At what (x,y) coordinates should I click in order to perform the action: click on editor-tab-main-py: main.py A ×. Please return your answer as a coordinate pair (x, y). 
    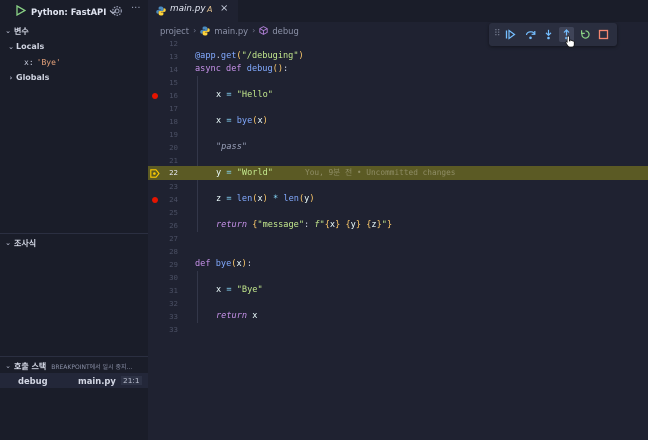
    Looking at the image, I should click on (193, 11).